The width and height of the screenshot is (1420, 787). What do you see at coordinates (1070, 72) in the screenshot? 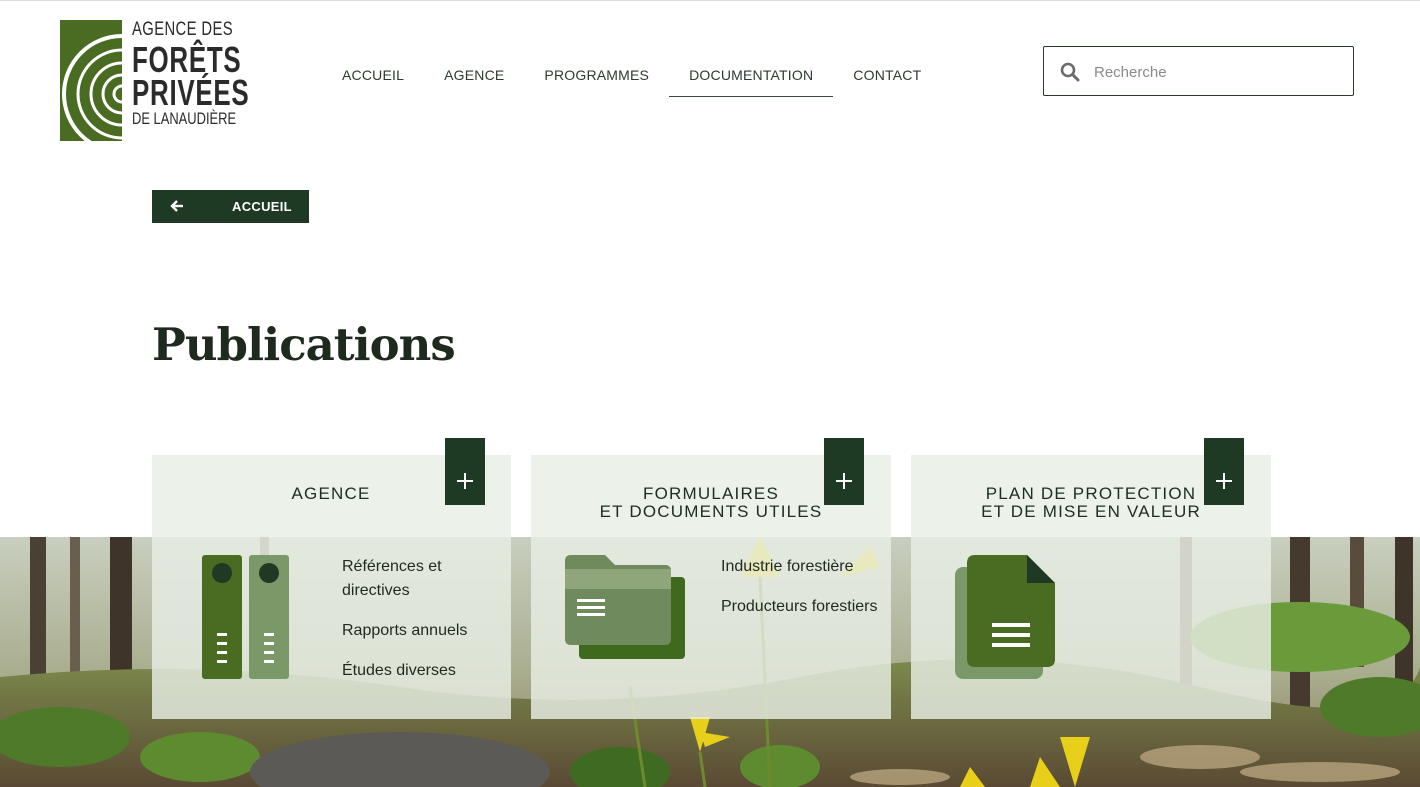
I see `search-icon` at bounding box center [1070, 72].